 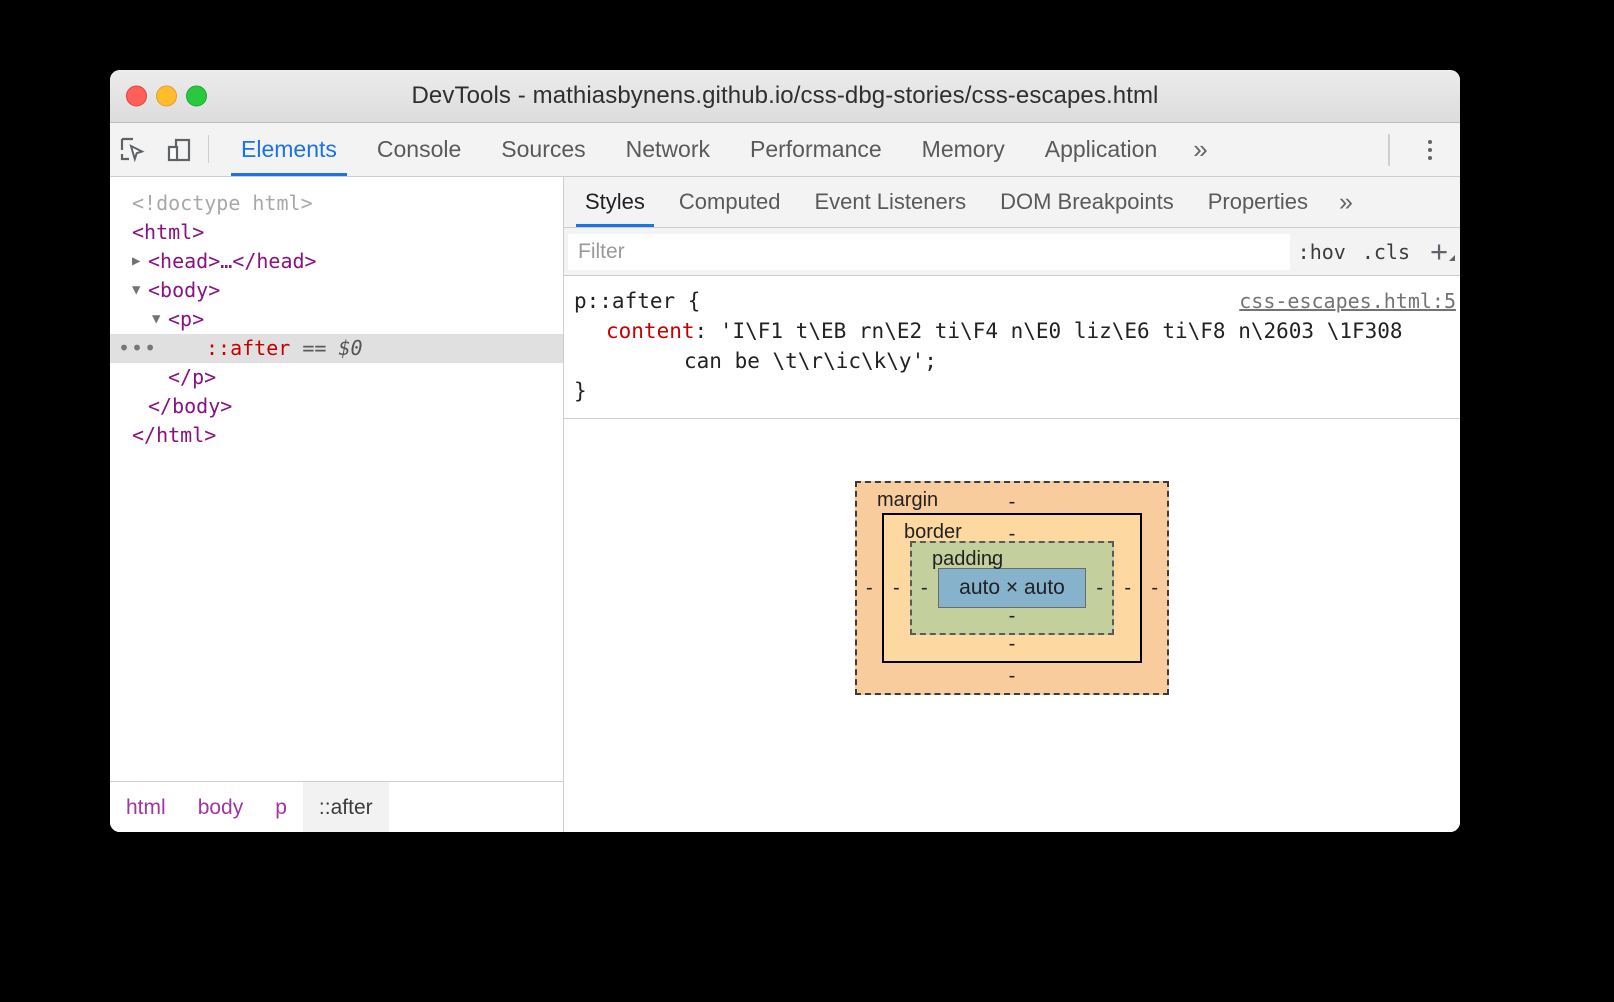 I want to click on dropdown-corner-icon, so click(x=1452, y=258).